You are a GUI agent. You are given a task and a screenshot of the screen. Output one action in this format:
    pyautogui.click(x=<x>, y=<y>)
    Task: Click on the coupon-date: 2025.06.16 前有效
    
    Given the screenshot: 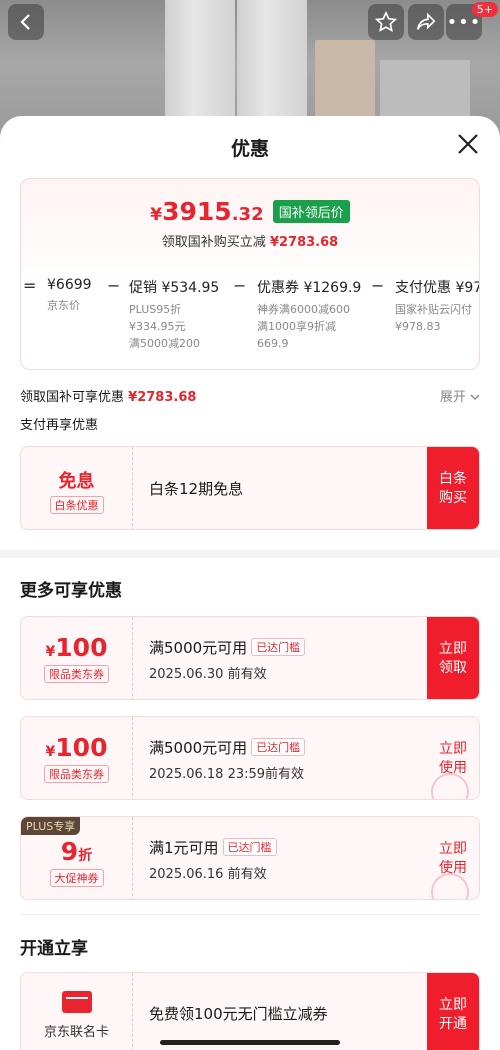 What is the action you would take?
    pyautogui.click(x=208, y=874)
    